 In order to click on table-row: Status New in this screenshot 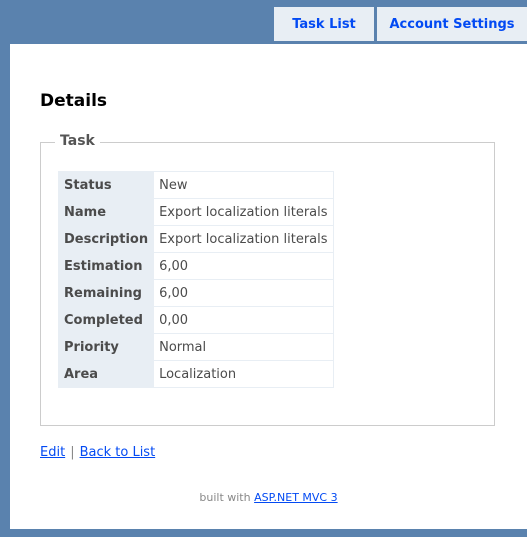, I will do `click(195, 185)`.